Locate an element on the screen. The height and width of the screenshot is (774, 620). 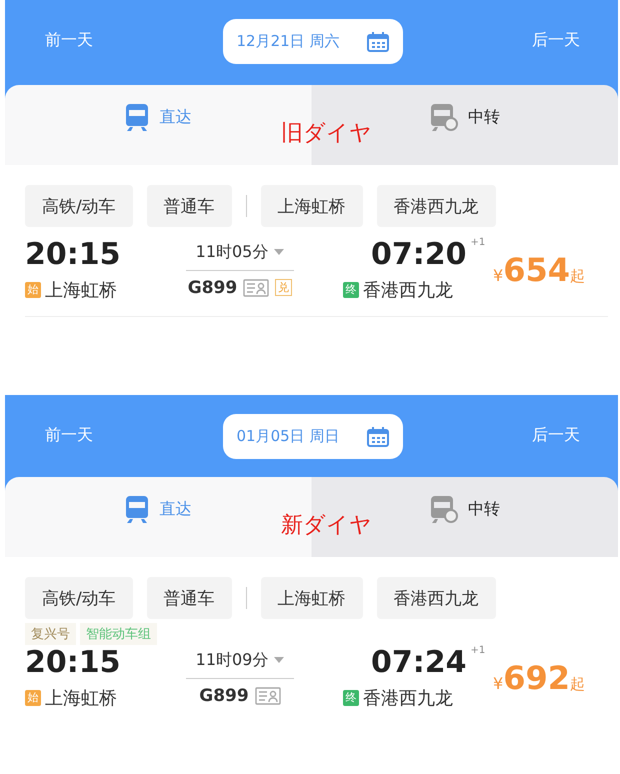
arrival-time: 07:20 is located at coordinates (418, 254).